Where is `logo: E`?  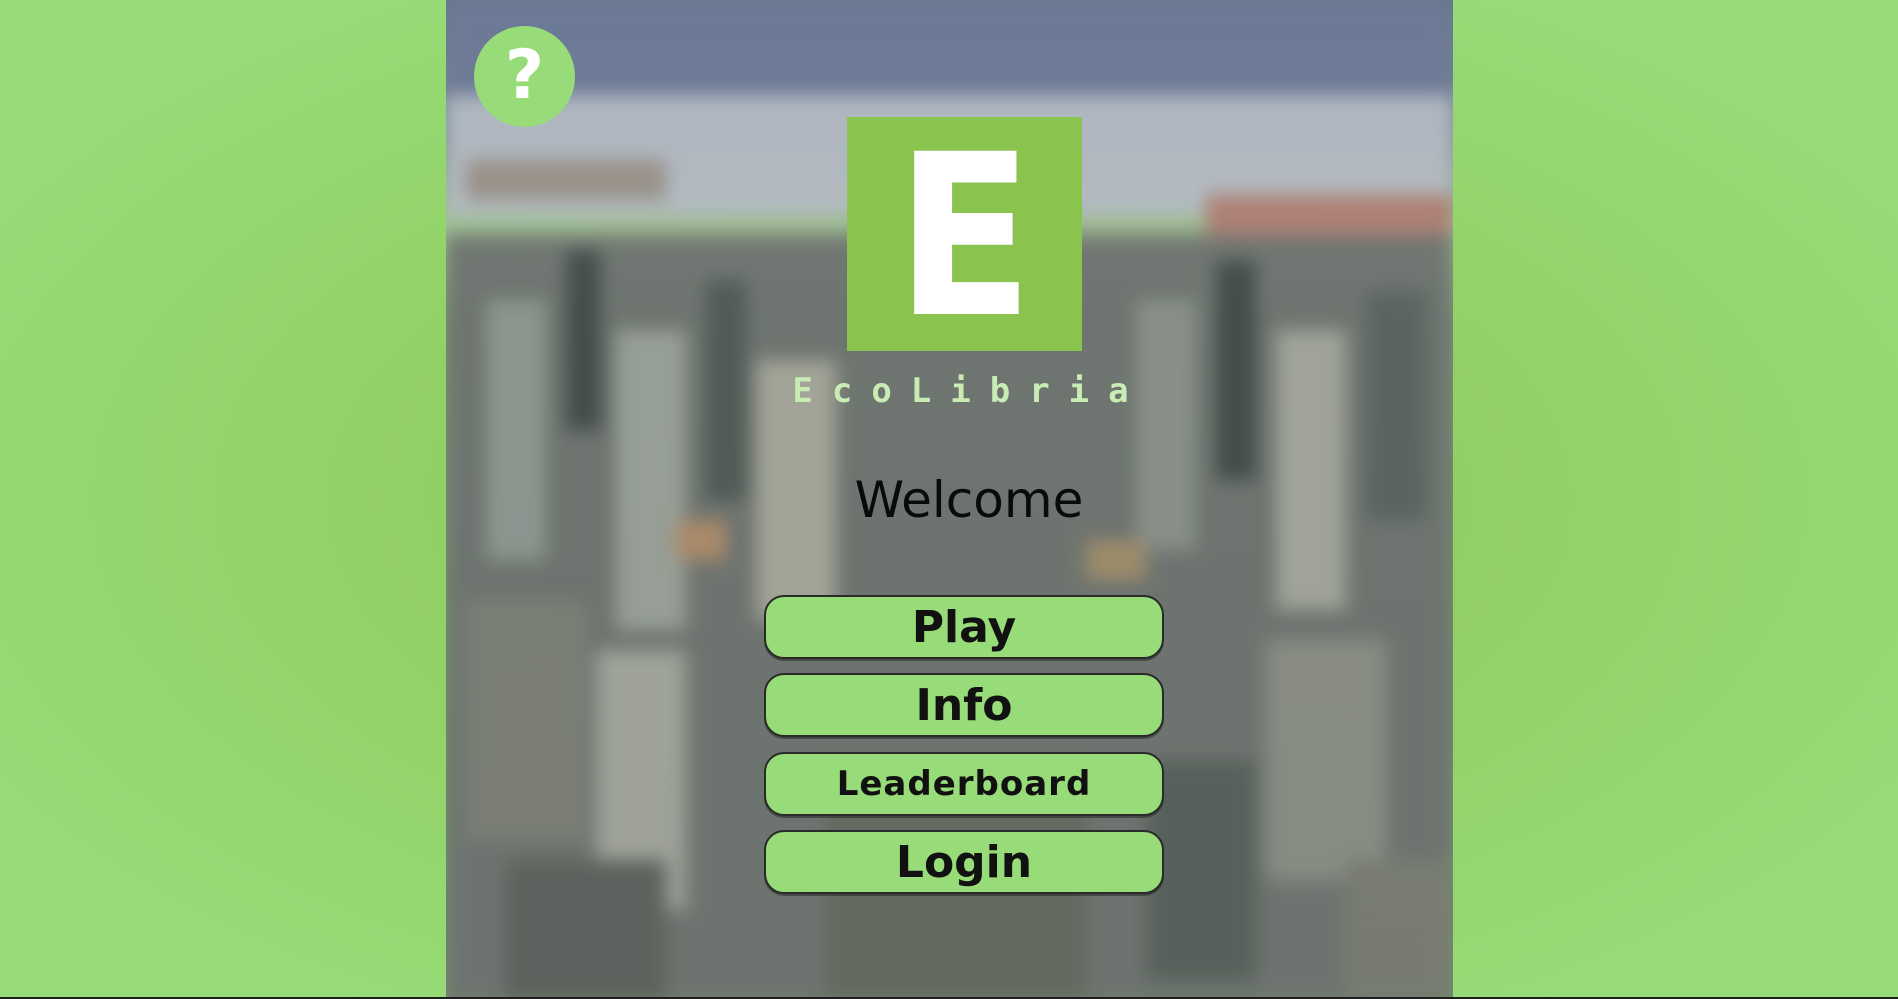 logo: E is located at coordinates (964, 234).